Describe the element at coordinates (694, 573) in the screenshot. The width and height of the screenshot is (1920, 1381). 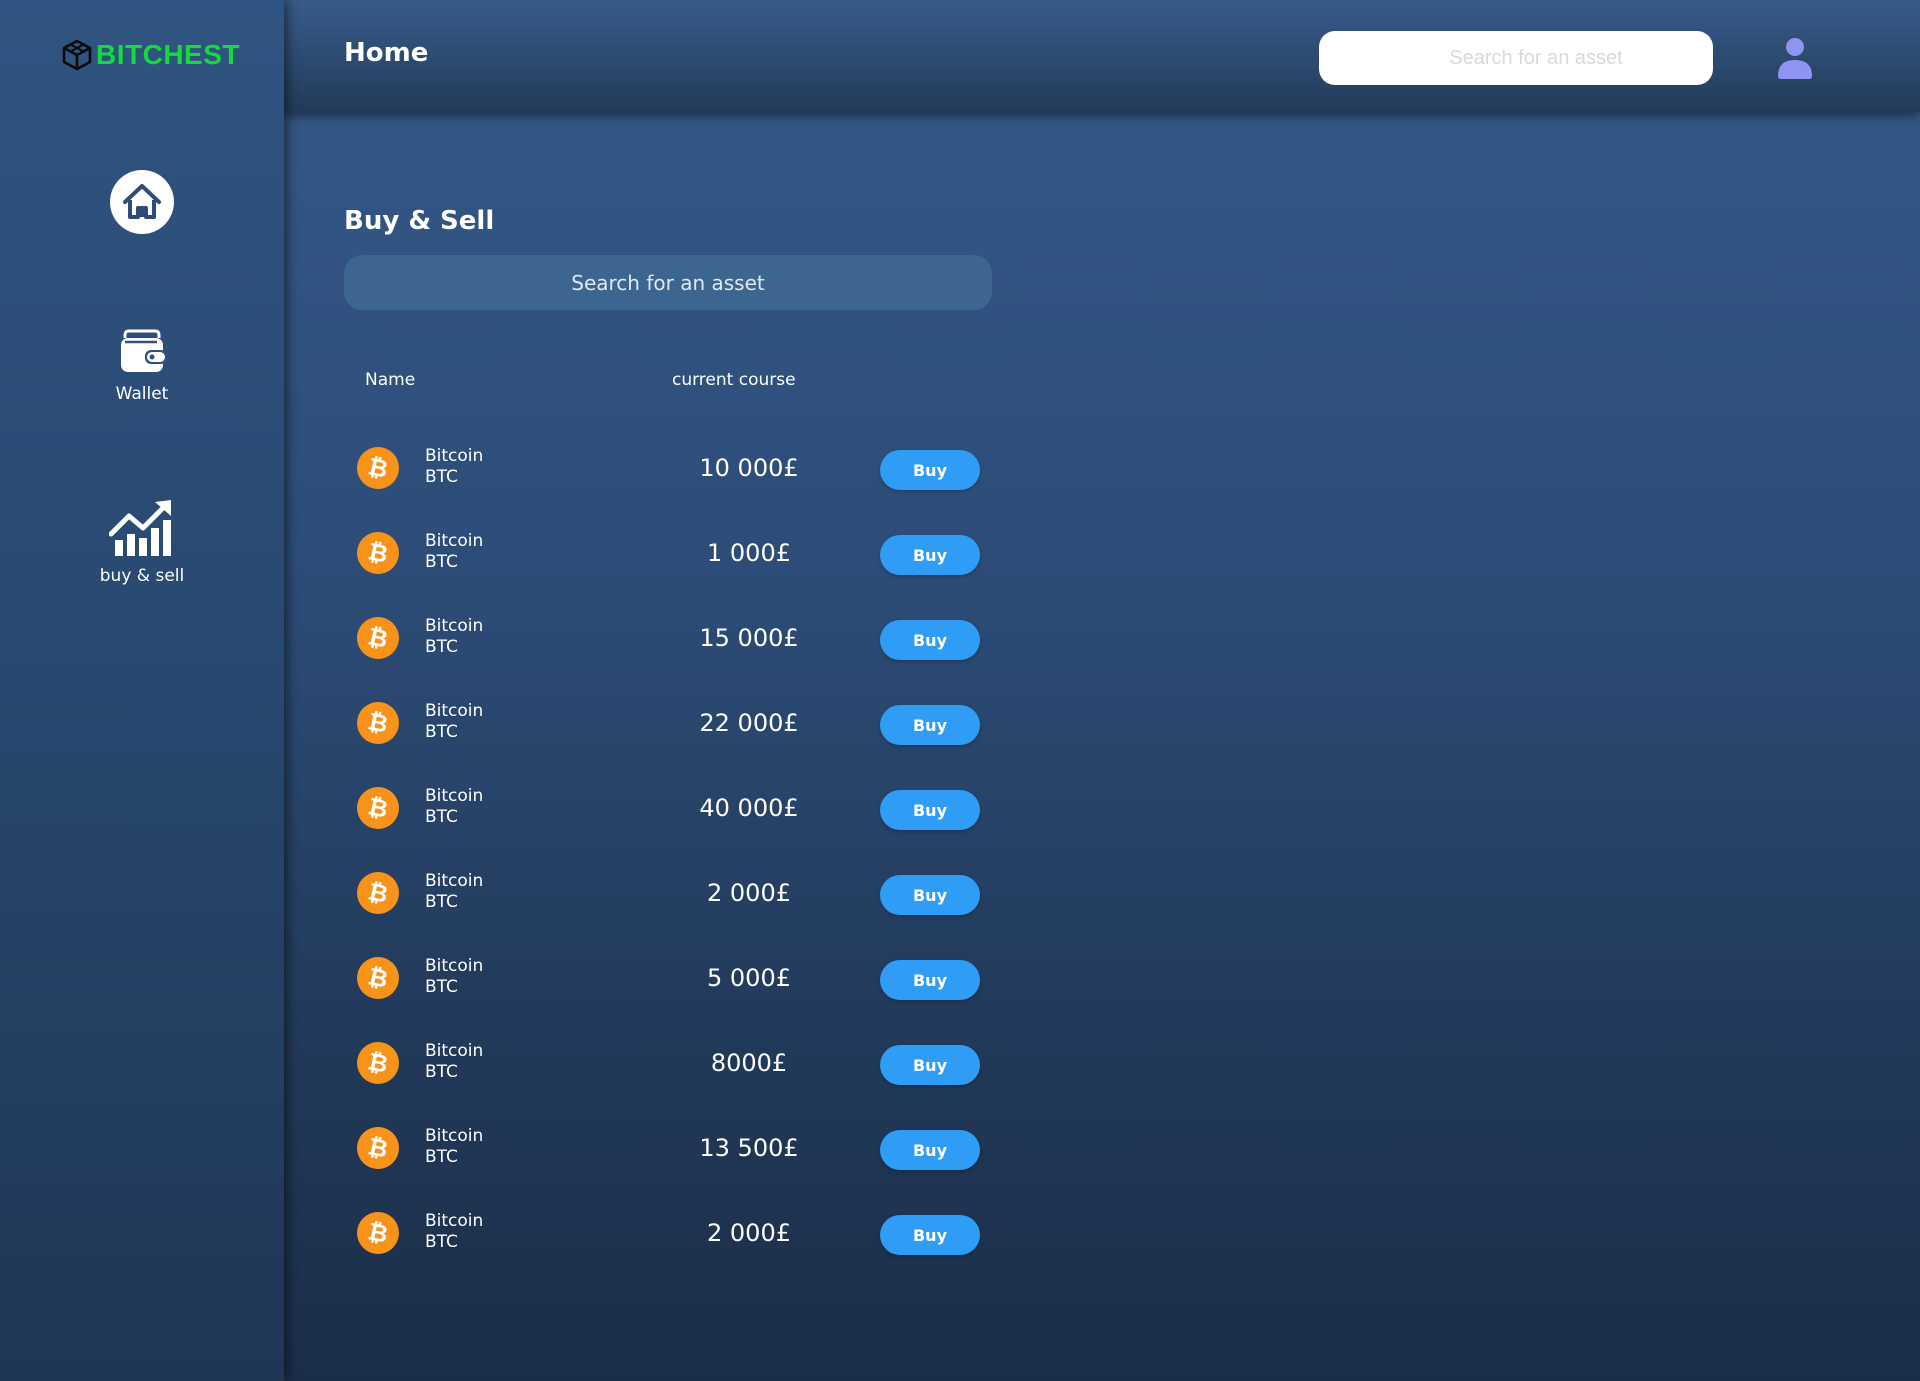
I see `asset-row: ₿ Bitcoin BTC 1 000£ Buy` at that location.